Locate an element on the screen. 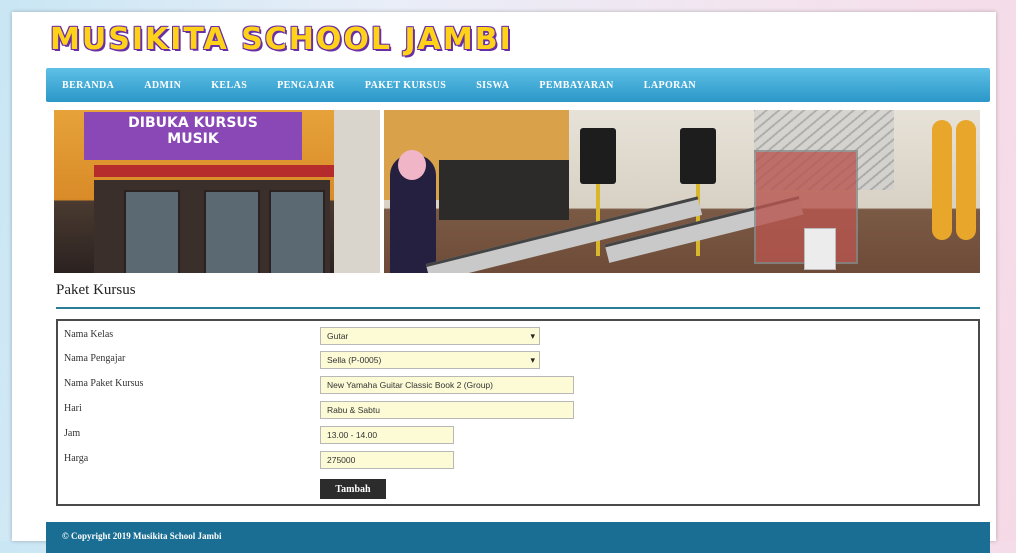 The image size is (1016, 553). hari-input: Rabu & Sabtu is located at coordinates (447, 410).